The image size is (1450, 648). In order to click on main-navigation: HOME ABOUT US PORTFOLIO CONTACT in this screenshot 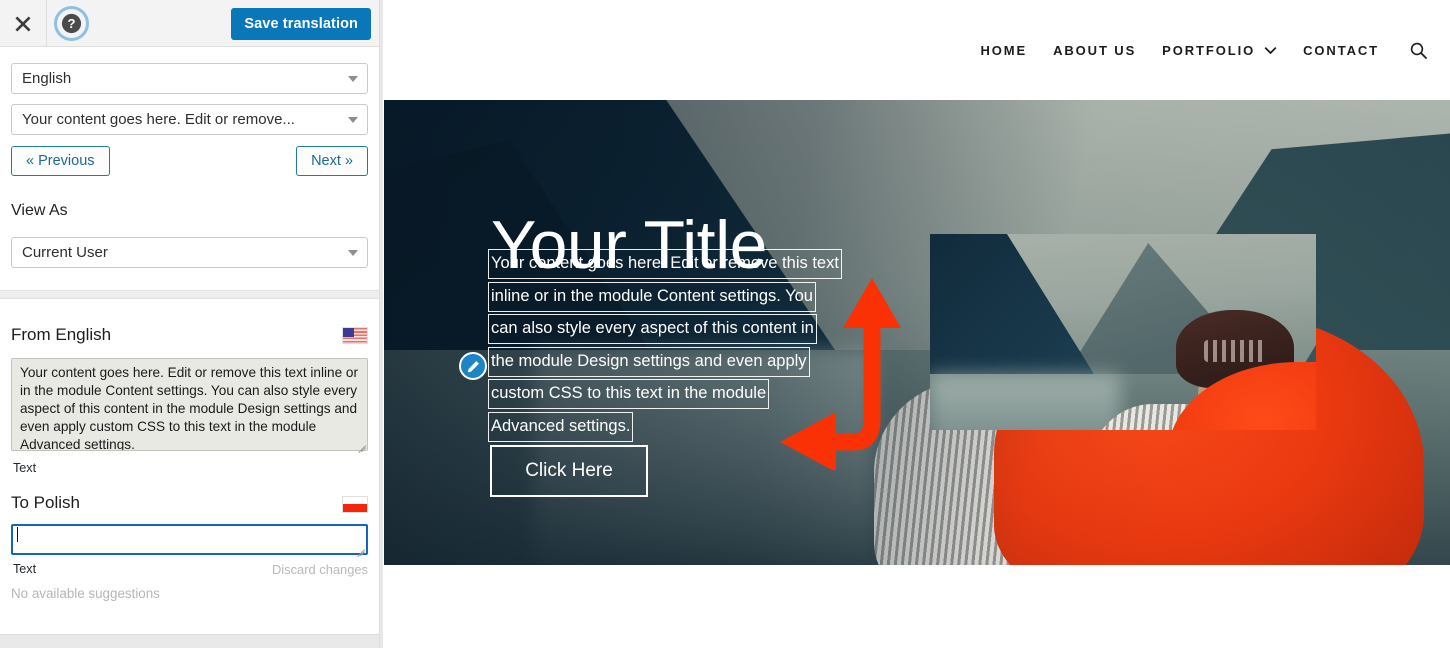, I will do `click(1208, 50)`.